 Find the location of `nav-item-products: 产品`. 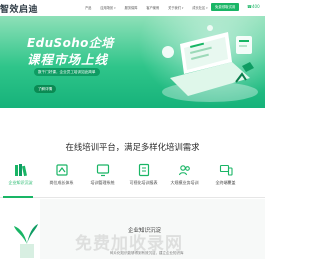

nav-item-products: 产品 is located at coordinates (88, 7).